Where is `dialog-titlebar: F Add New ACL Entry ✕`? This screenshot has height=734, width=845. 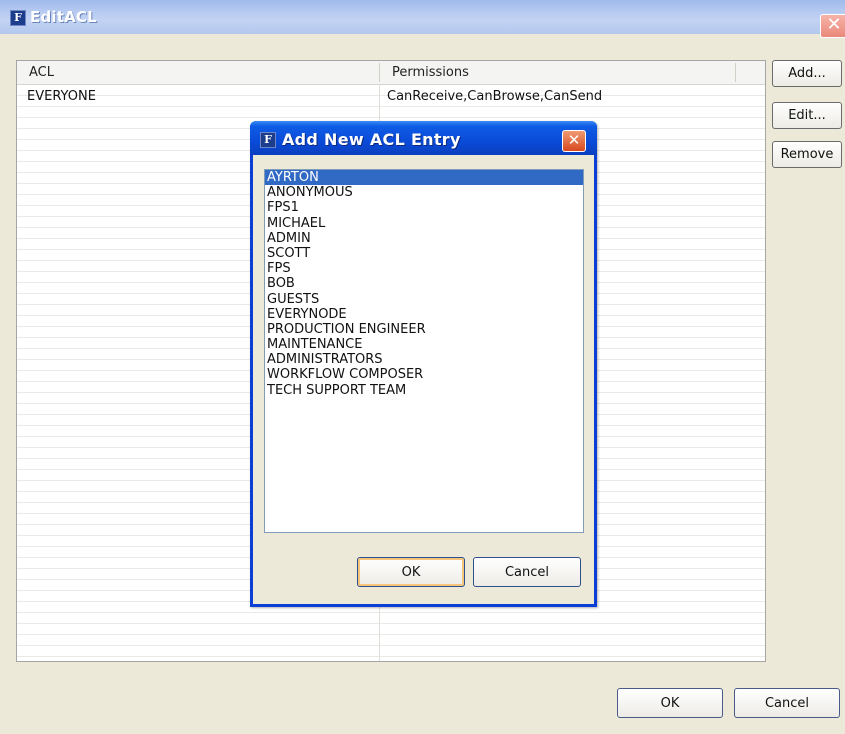 dialog-titlebar: F Add New ACL Entry ✕ is located at coordinates (423, 138).